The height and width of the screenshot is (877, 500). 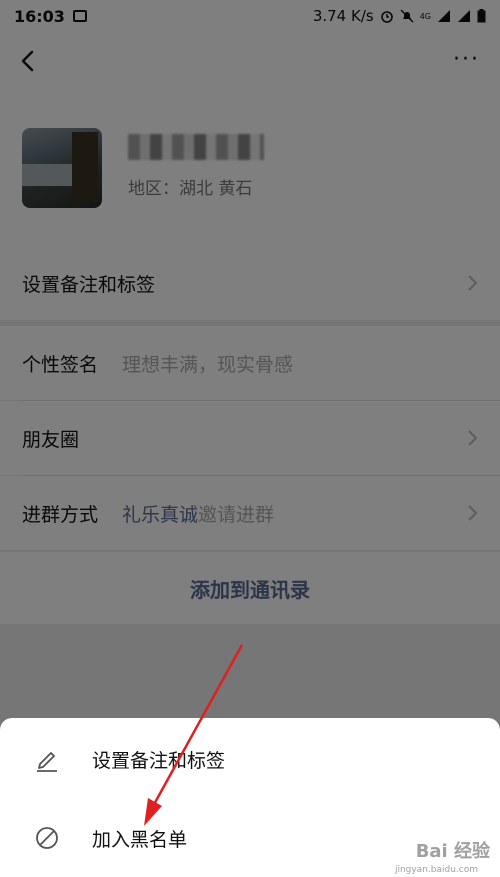 I want to click on watermark-sub: jingyan.baidu.com, so click(x=436, y=870).